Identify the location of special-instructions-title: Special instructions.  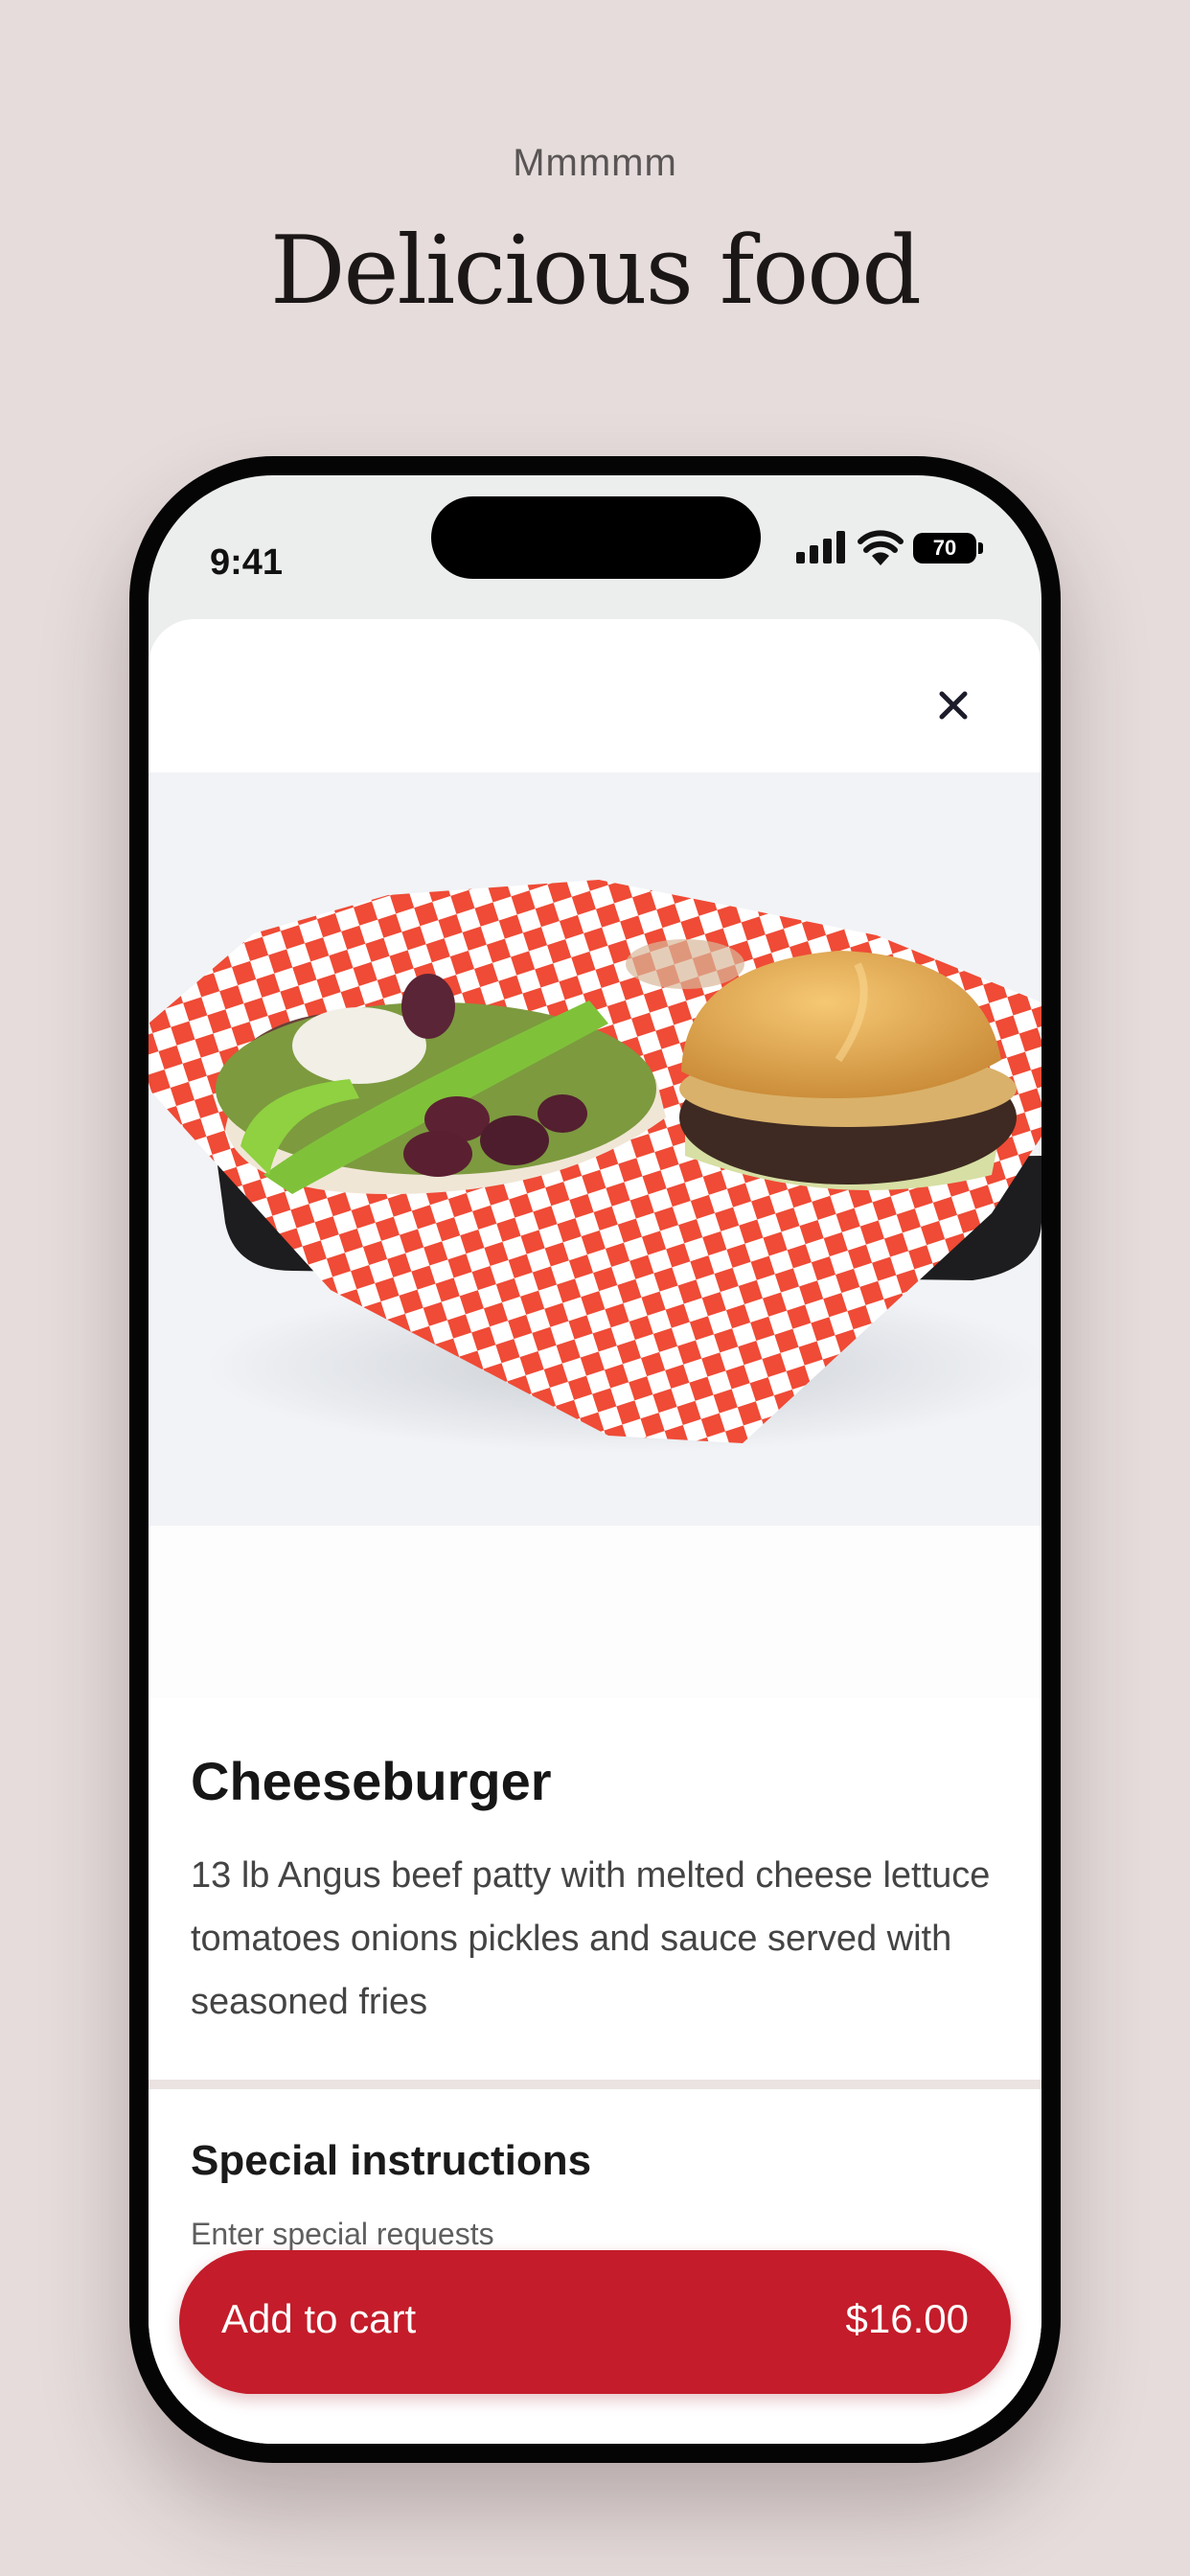
(391, 2160).